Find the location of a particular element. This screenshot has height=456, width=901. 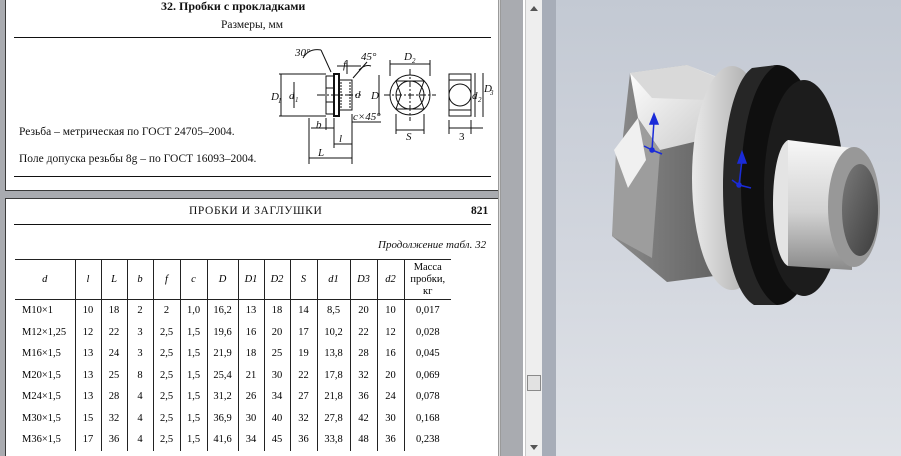

table-cell: 27,8 is located at coordinates (333, 418).